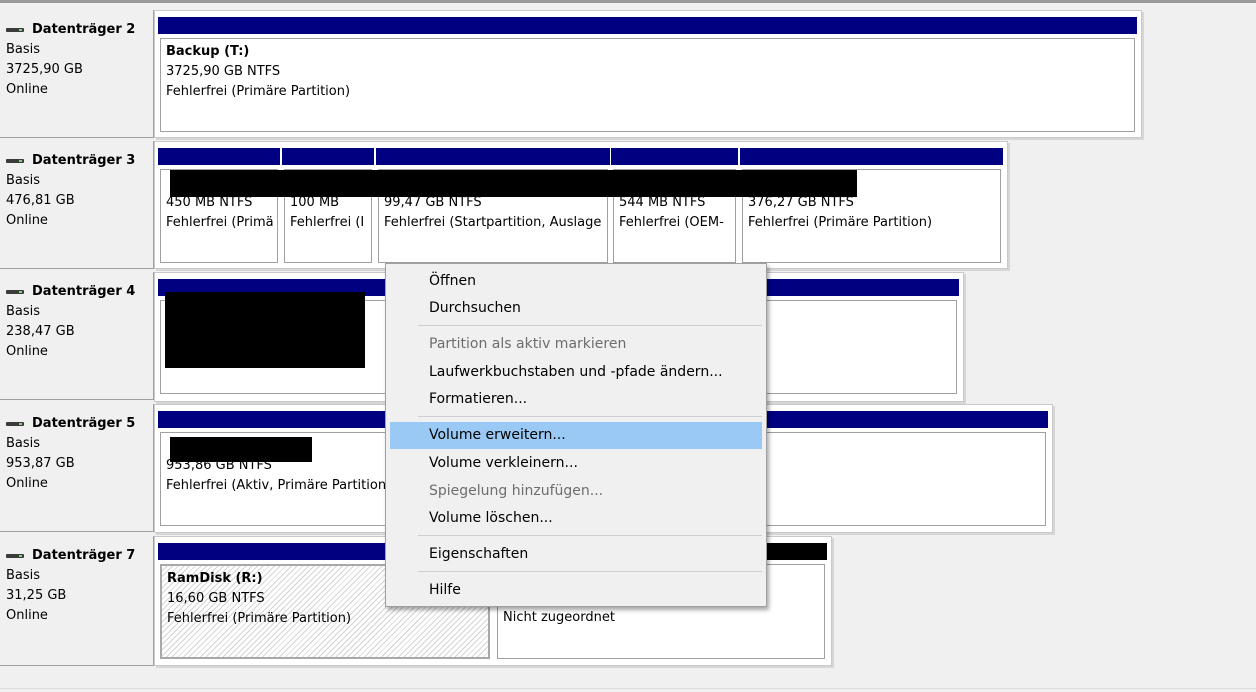 Image resolution: width=1256 pixels, height=692 pixels. Describe the element at coordinates (559, 617) in the screenshot. I see `volume-status: Nicht zugeordnet` at that location.